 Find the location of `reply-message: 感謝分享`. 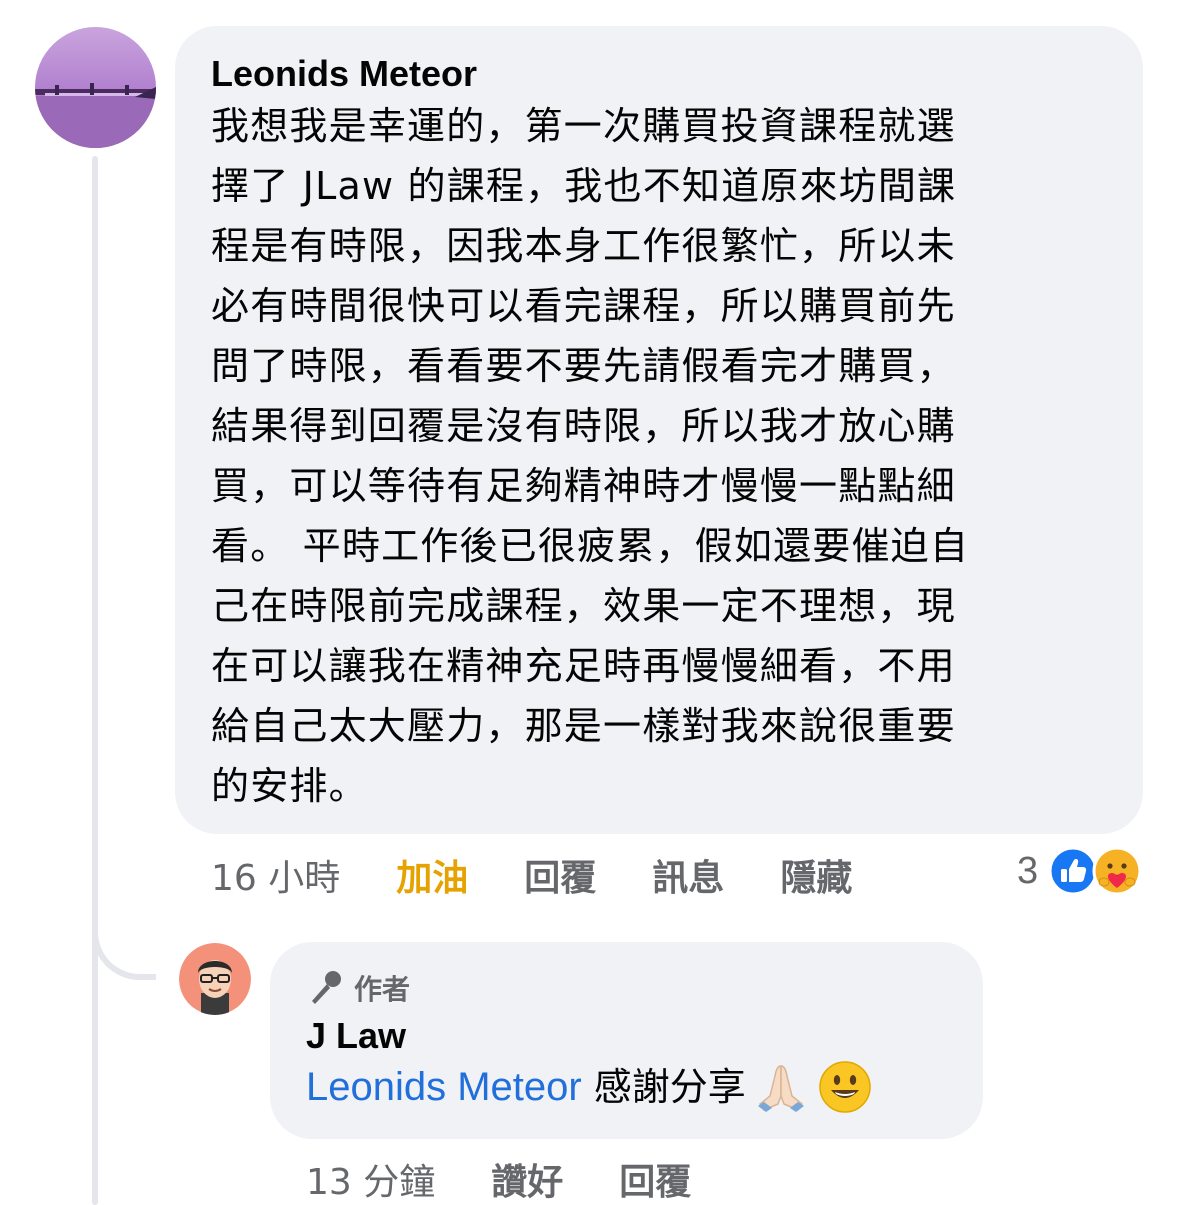

reply-message: 感謝分享 is located at coordinates (669, 1087).